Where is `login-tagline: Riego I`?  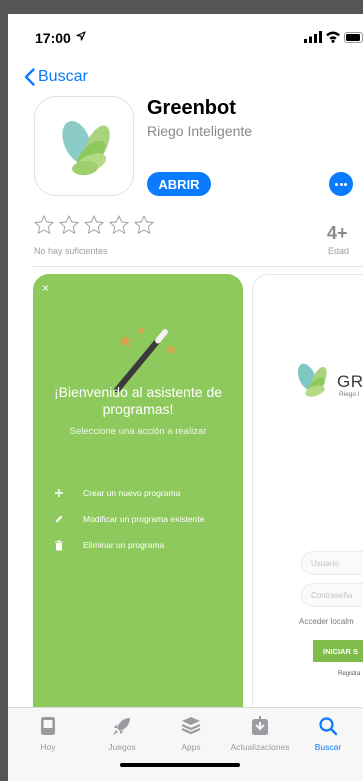 login-tagline: Riego I is located at coordinates (349, 394).